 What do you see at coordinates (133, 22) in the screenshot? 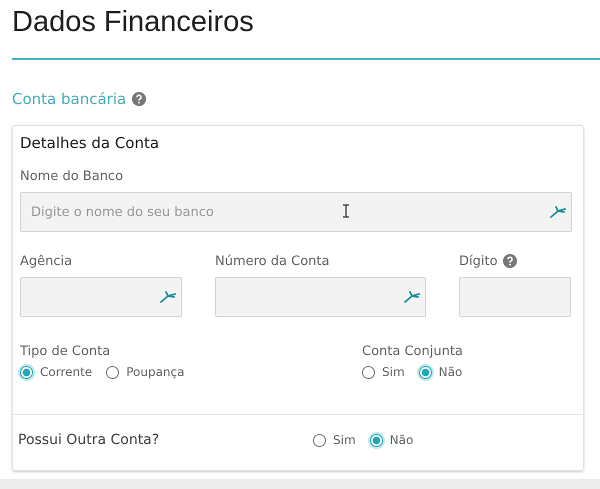
I see `page-title: Dados Financeiros` at bounding box center [133, 22].